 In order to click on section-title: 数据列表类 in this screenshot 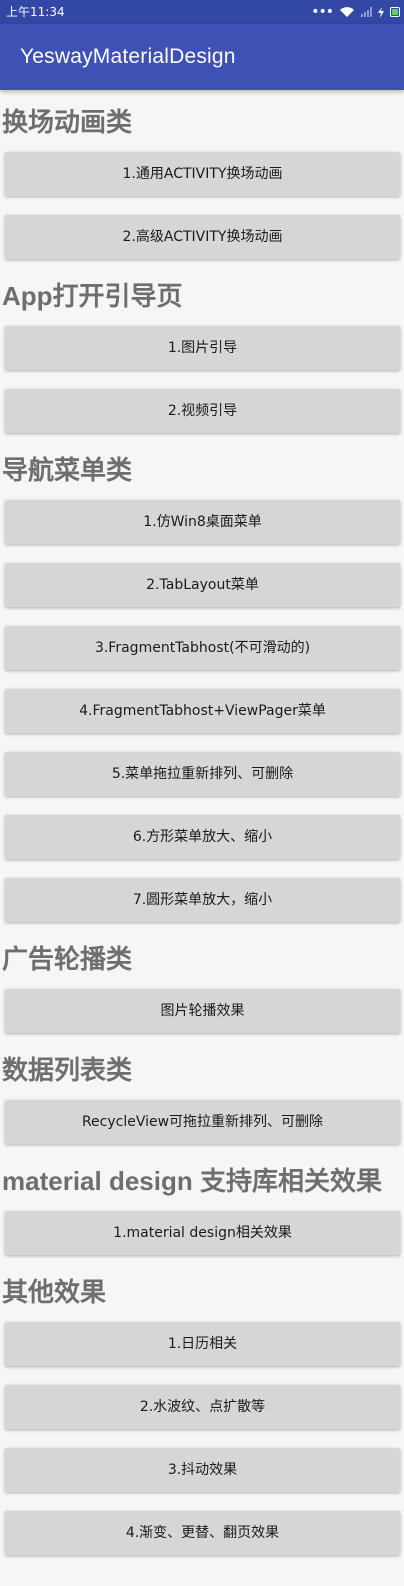, I will do `click(67, 1070)`.